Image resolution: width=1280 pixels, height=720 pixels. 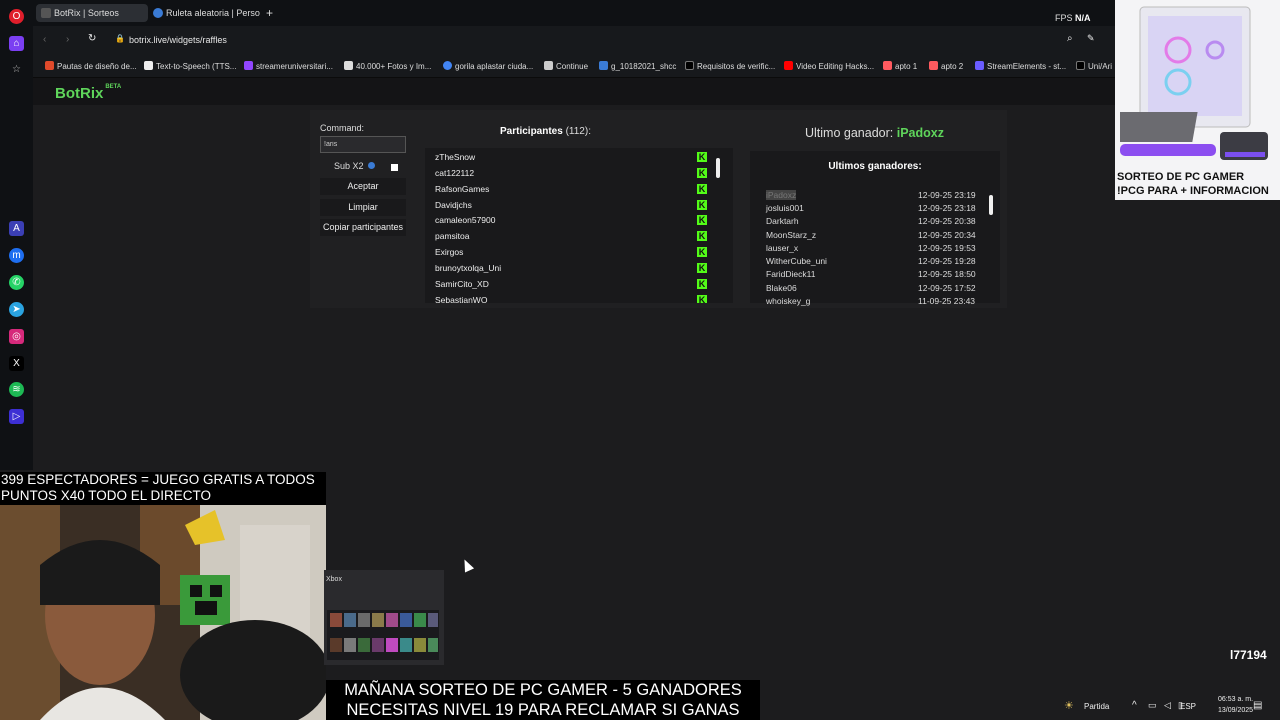 What do you see at coordinates (785, 208) in the screenshot?
I see `winner-name: josluis001` at bounding box center [785, 208].